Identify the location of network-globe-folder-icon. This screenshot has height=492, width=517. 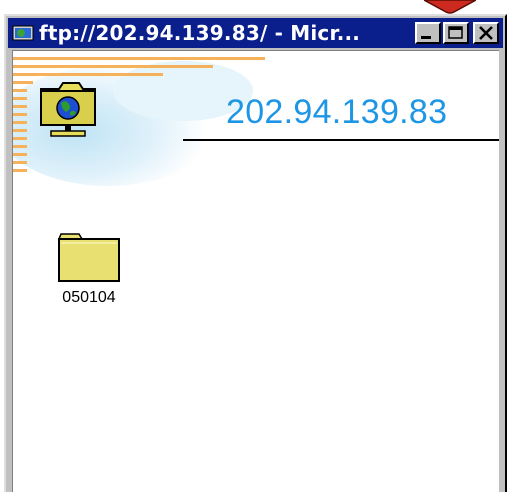
(68, 109).